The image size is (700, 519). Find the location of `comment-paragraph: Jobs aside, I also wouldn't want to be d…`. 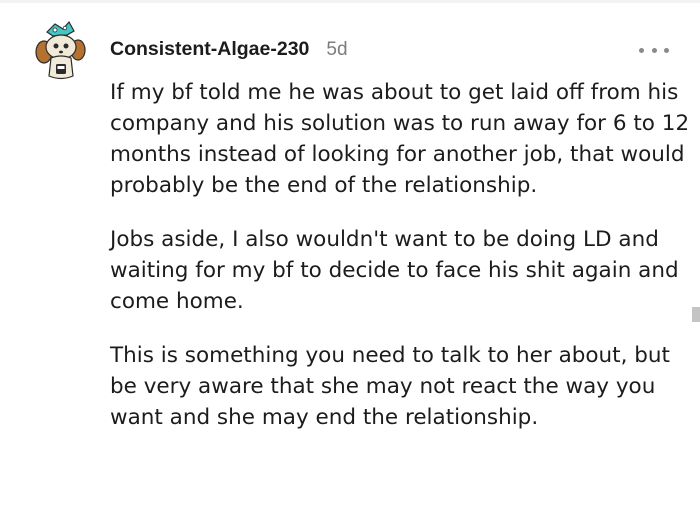

comment-paragraph: Jobs aside, I also wouldn't want to be d… is located at coordinates (394, 270).